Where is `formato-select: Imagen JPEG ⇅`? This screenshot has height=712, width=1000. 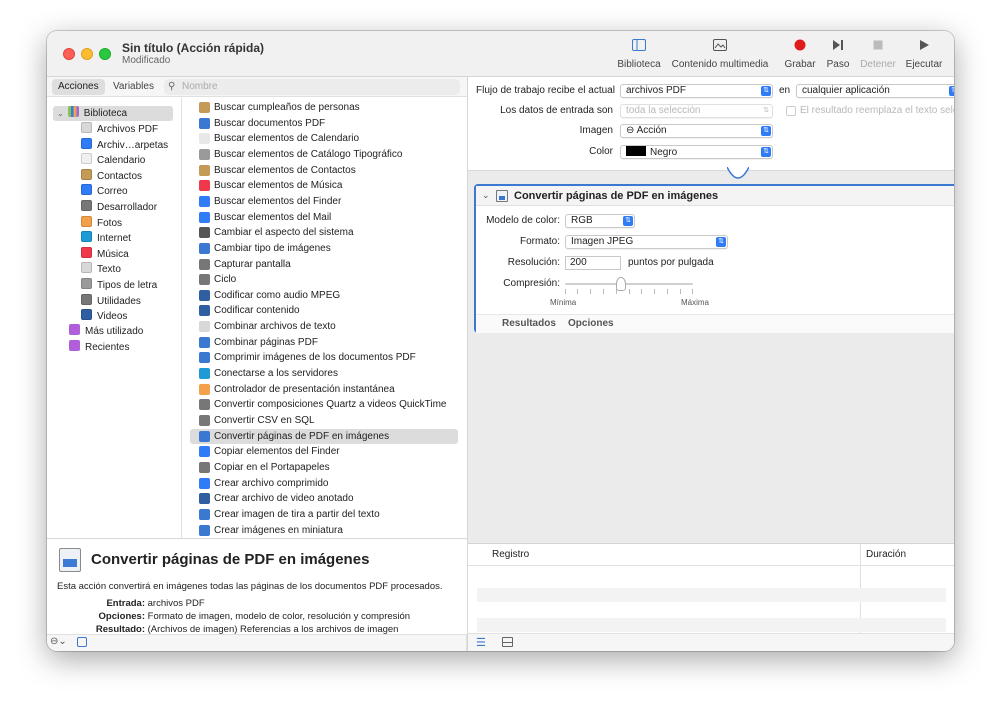 formato-select: Imagen JPEG ⇅ is located at coordinates (646, 242).